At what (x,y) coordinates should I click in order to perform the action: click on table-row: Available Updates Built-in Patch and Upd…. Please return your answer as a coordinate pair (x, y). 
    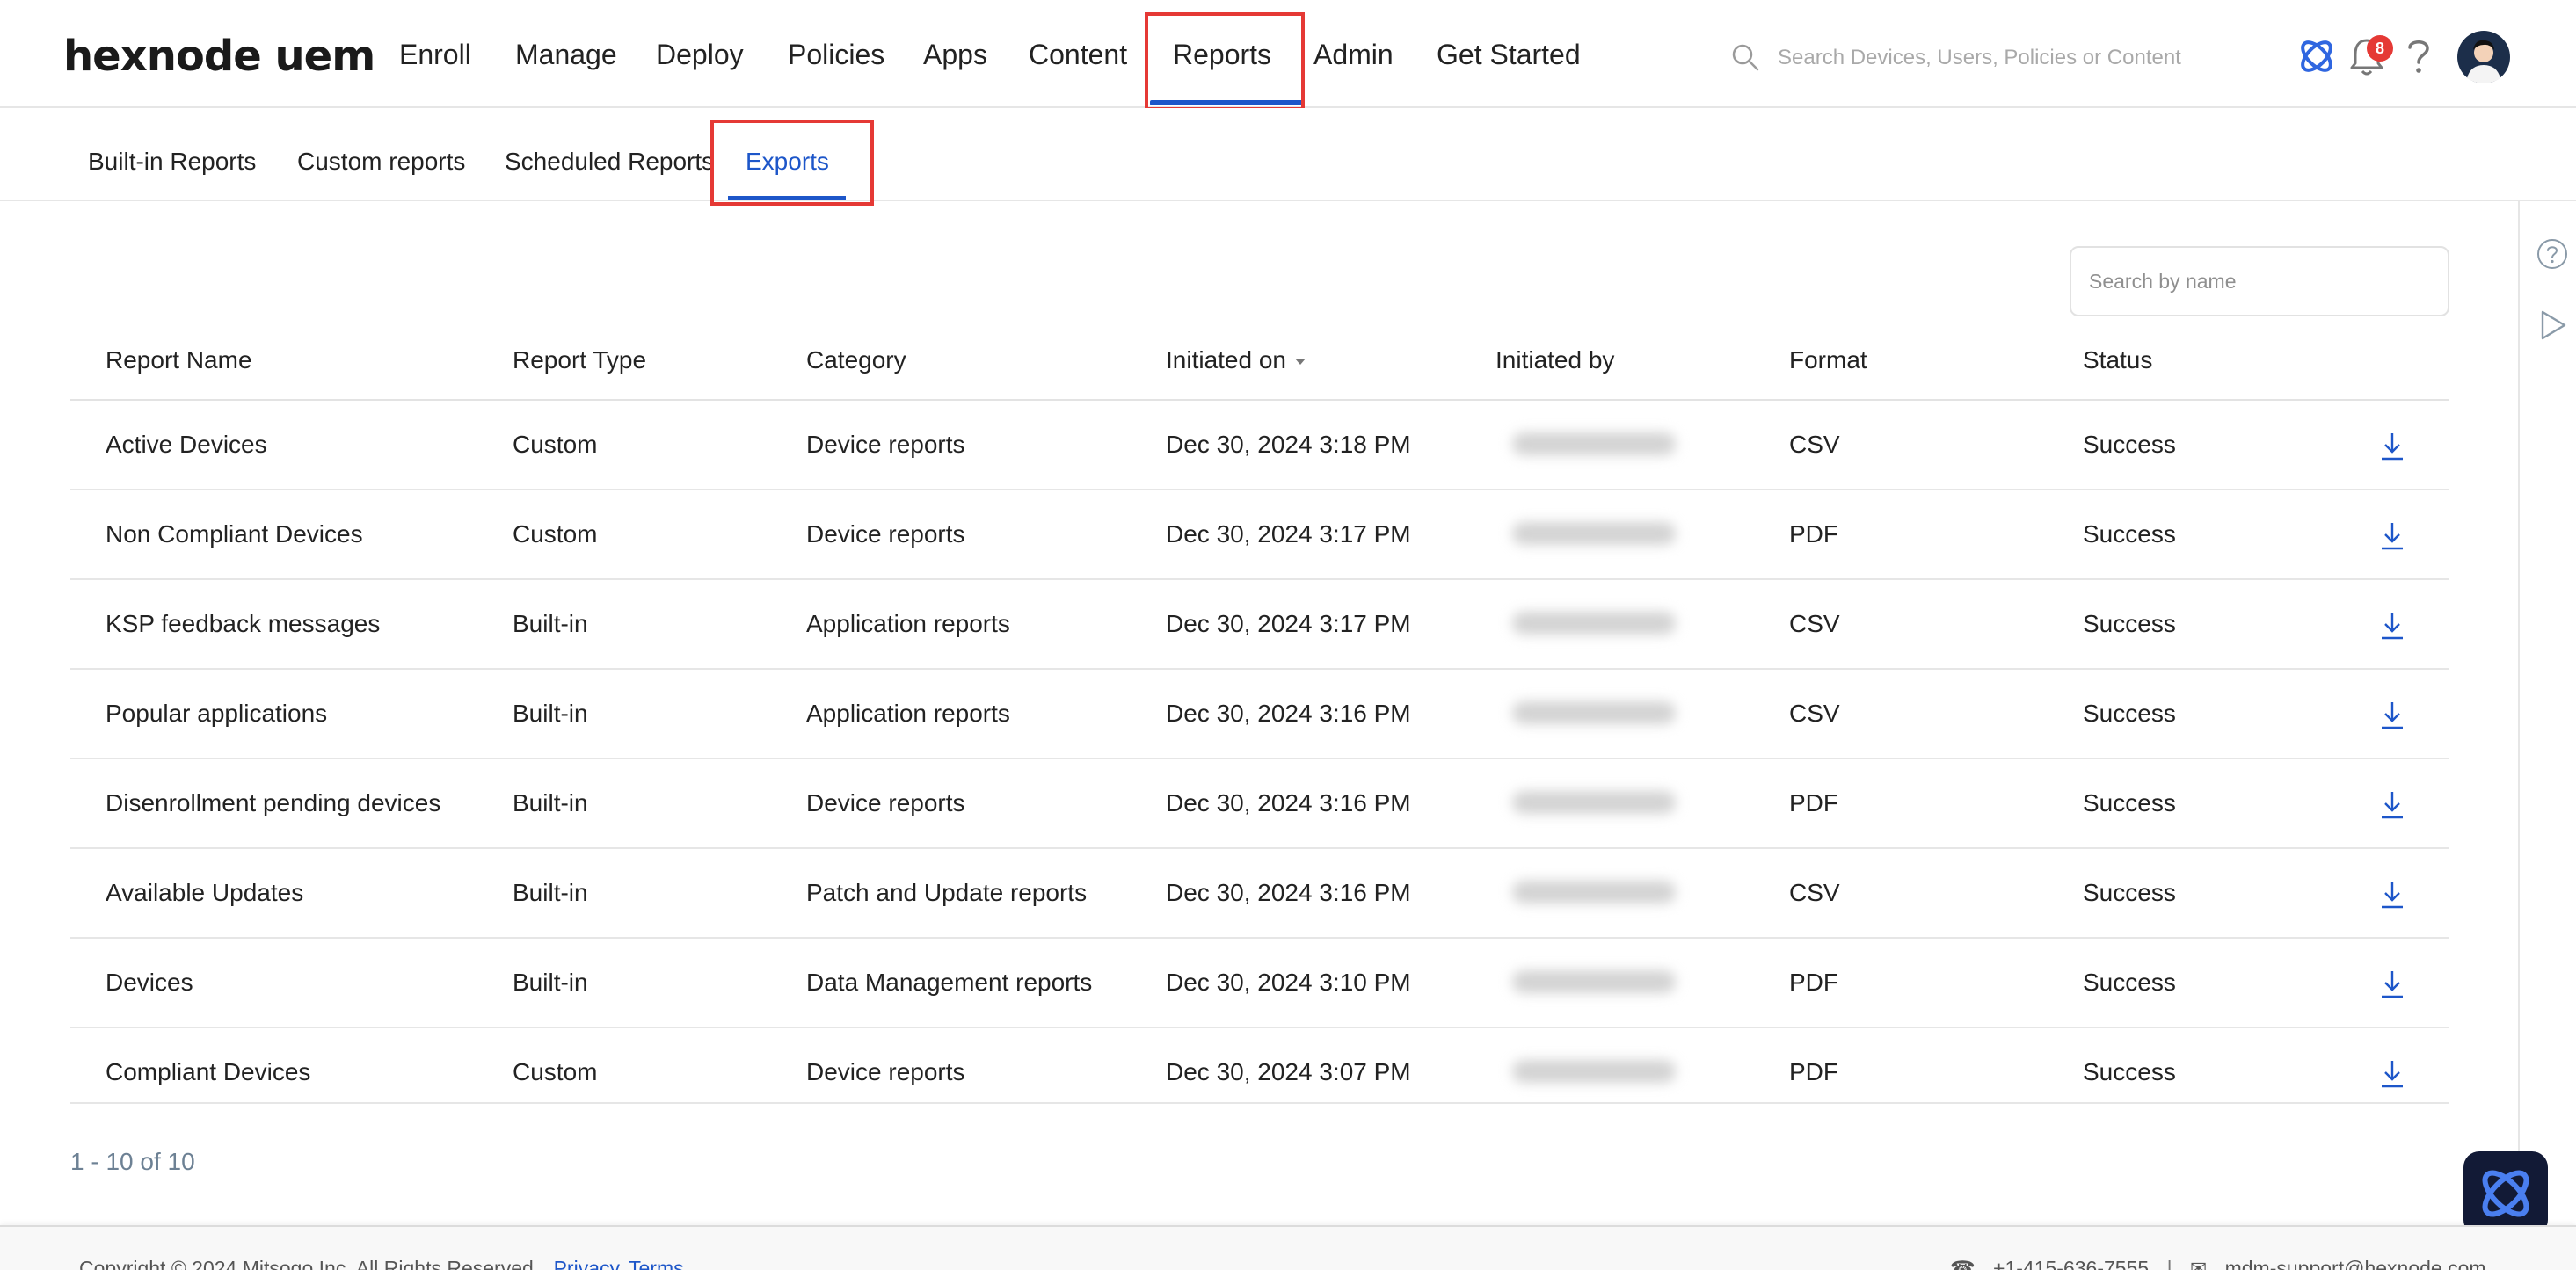
    Looking at the image, I should click on (1259, 894).